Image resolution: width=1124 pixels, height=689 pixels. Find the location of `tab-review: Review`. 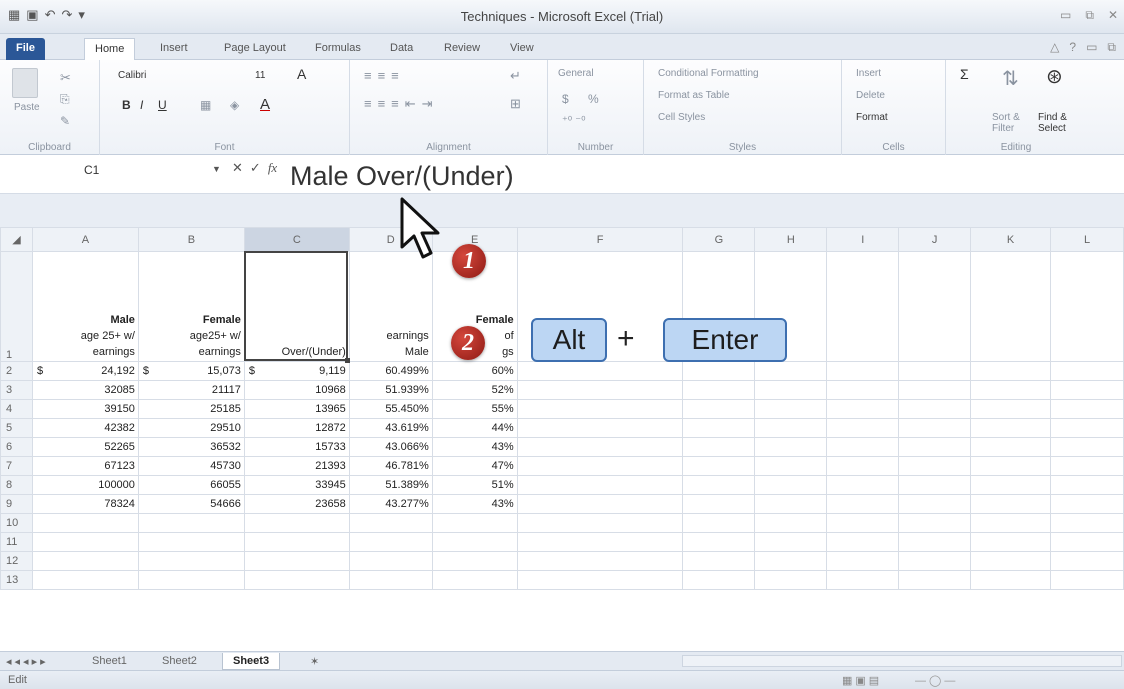

tab-review: Review is located at coordinates (462, 49).